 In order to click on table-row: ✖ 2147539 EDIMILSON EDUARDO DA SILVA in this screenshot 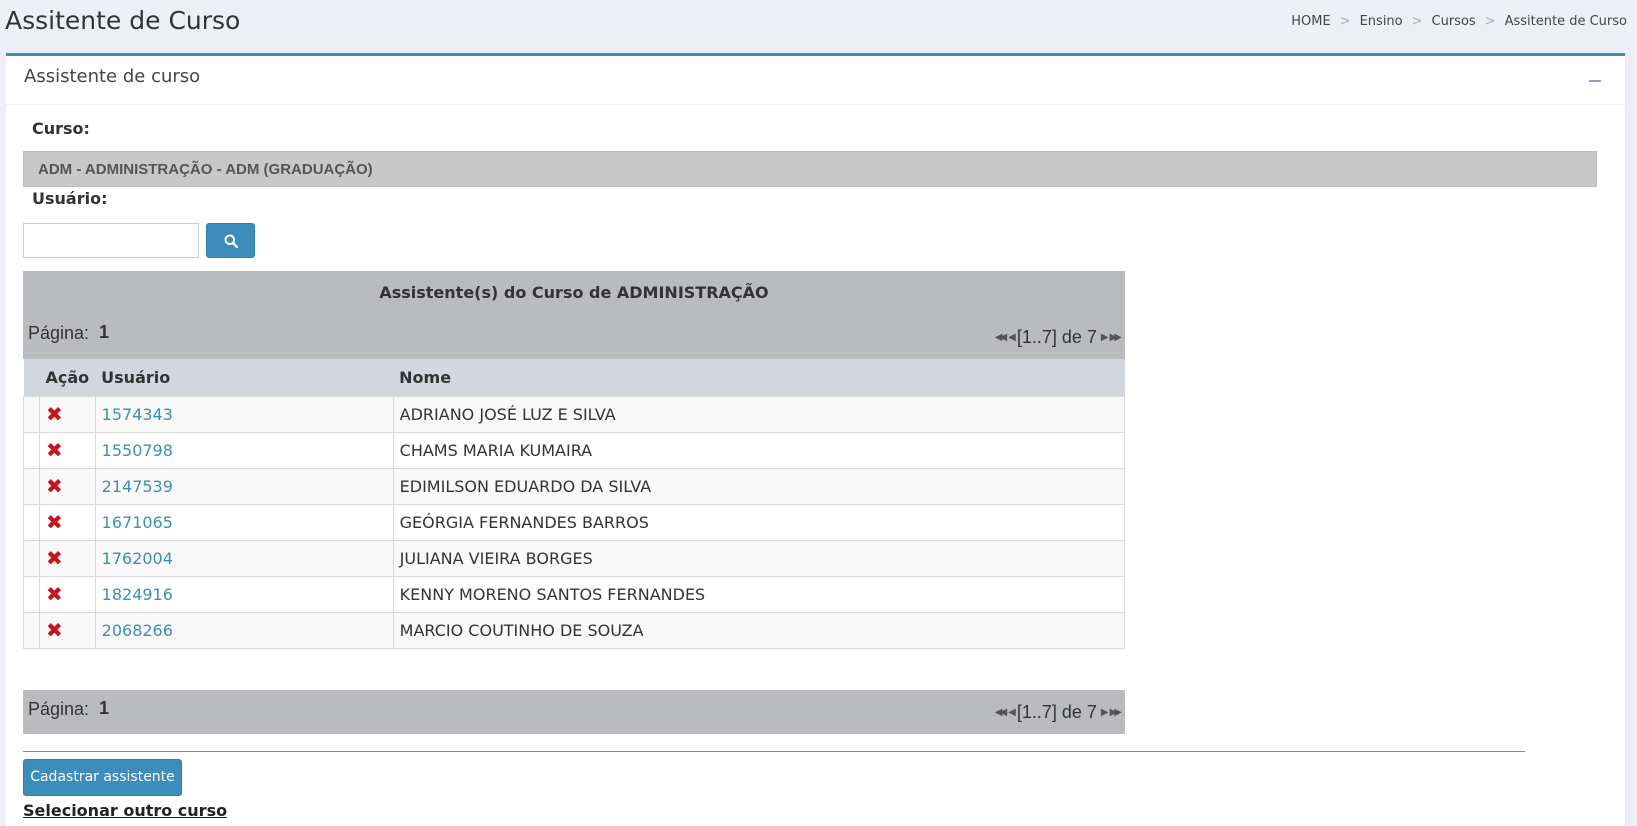, I will do `click(574, 486)`.